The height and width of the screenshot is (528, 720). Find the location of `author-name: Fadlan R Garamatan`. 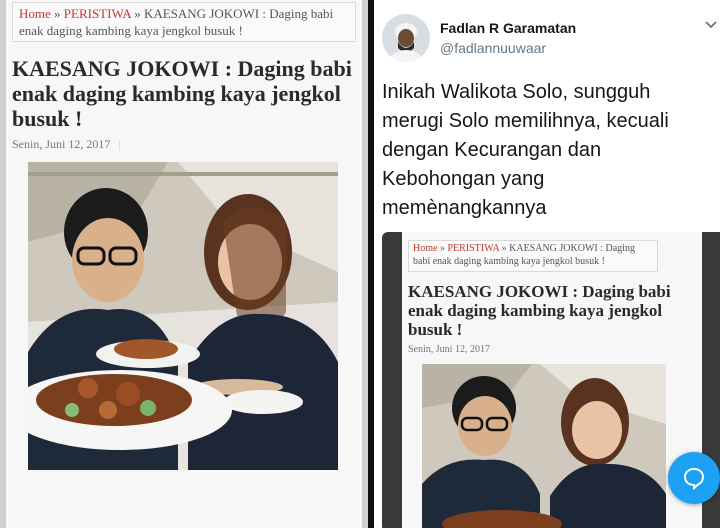

author-name: Fadlan R Garamatan is located at coordinates (508, 28).